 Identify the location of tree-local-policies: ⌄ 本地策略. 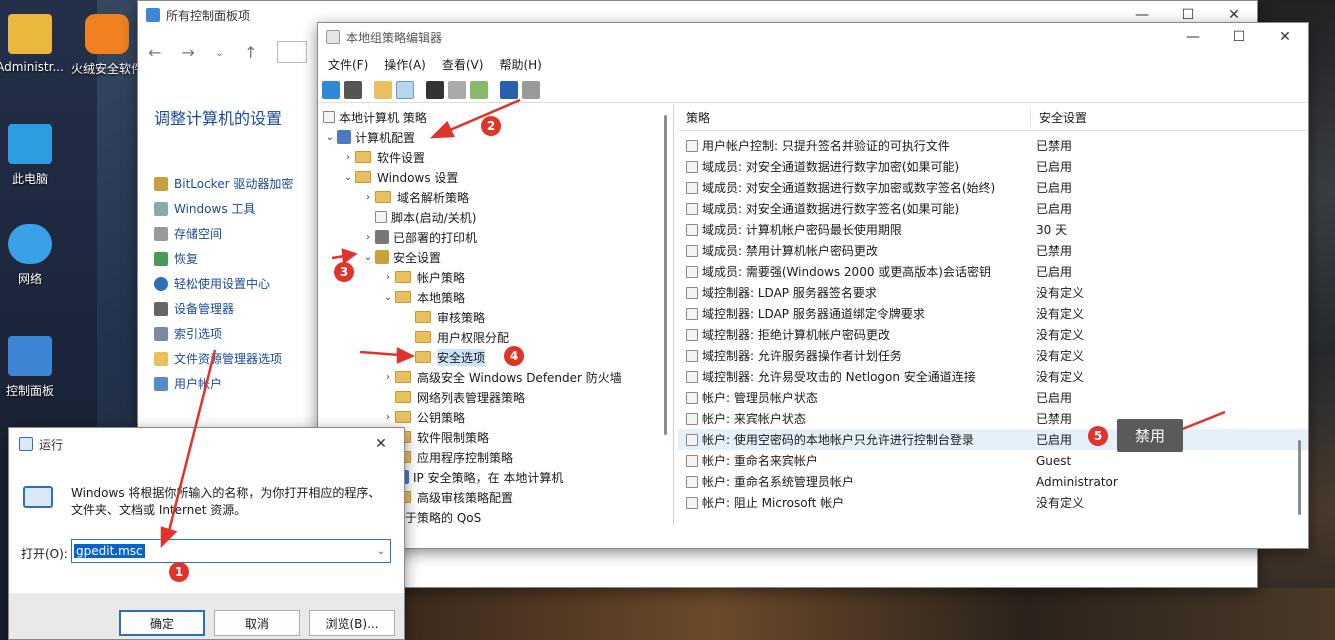
(423, 297).